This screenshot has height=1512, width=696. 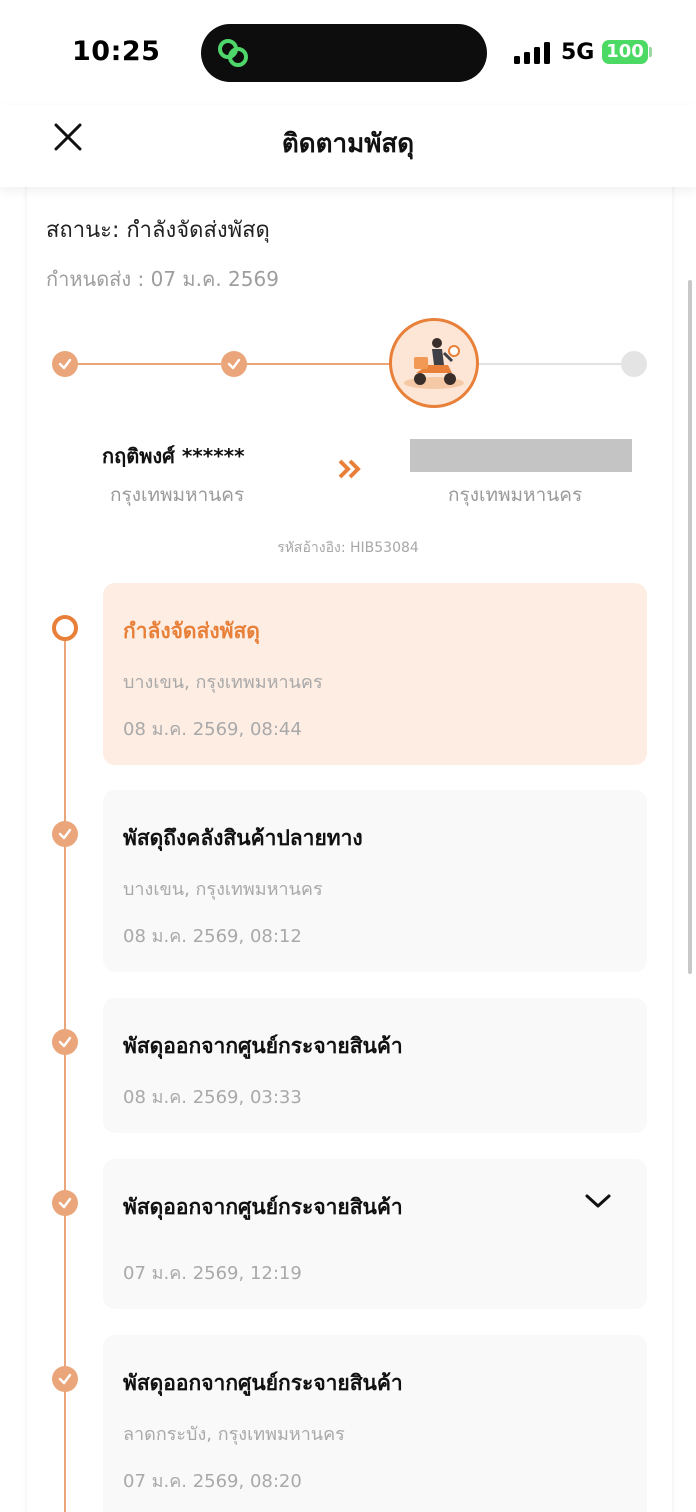 What do you see at coordinates (212, 729) in the screenshot?
I see `event-time: 08 ม.ค. 2569, 08:44` at bounding box center [212, 729].